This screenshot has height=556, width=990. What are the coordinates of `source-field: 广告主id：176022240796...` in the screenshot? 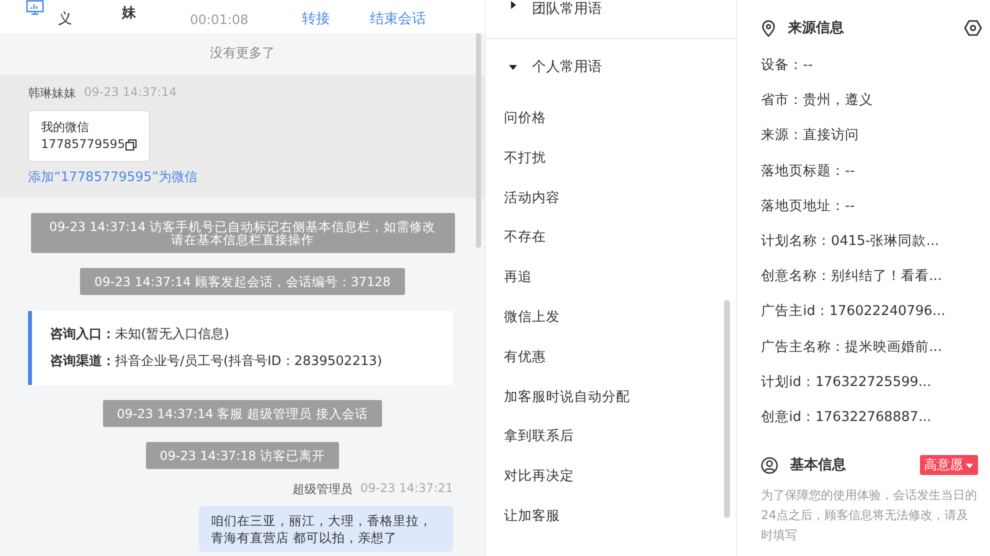 It's located at (853, 312).